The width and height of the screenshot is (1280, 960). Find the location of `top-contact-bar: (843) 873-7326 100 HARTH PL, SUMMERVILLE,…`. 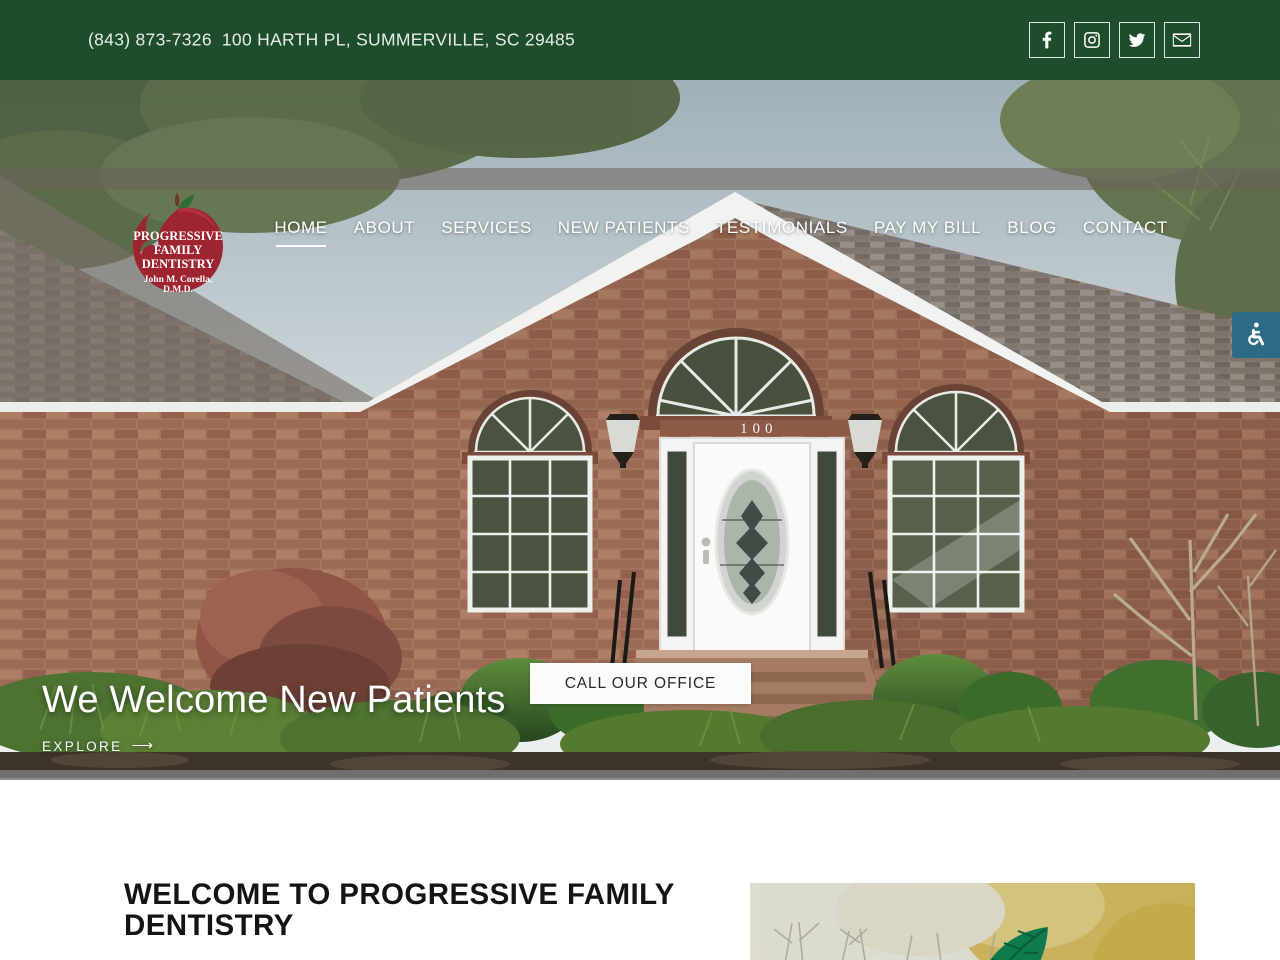

top-contact-bar: (843) 873-7326 100 HARTH PL, SUMMERVILLE,… is located at coordinates (640, 40).